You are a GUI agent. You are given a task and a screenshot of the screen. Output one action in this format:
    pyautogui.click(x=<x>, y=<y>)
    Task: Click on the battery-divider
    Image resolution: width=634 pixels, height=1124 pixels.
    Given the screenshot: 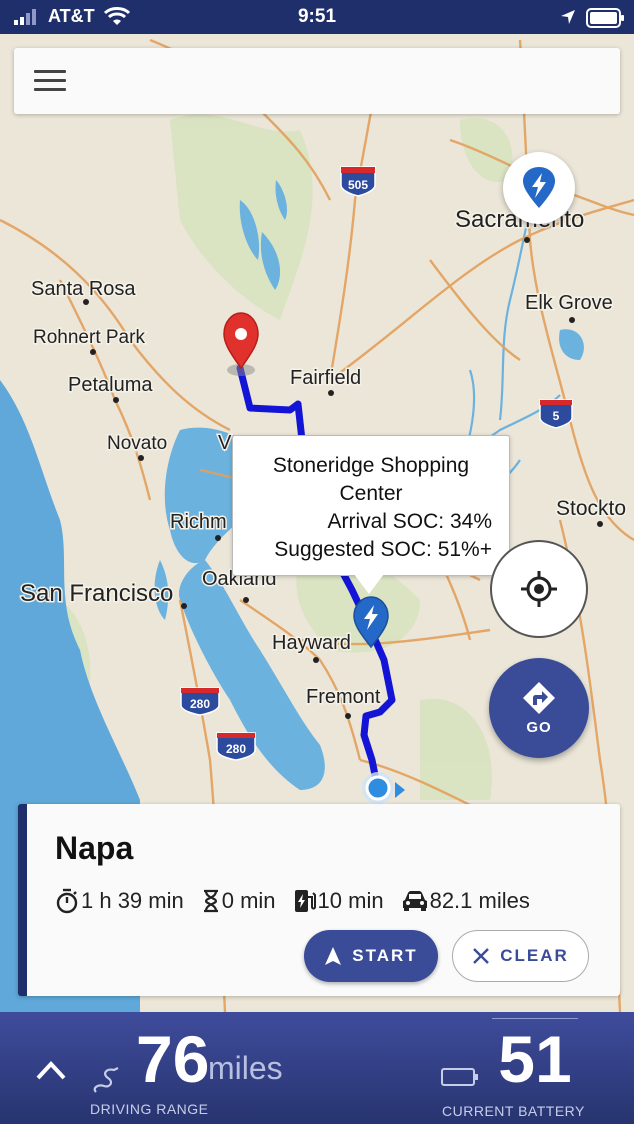 What is the action you would take?
    pyautogui.click(x=535, y=1018)
    